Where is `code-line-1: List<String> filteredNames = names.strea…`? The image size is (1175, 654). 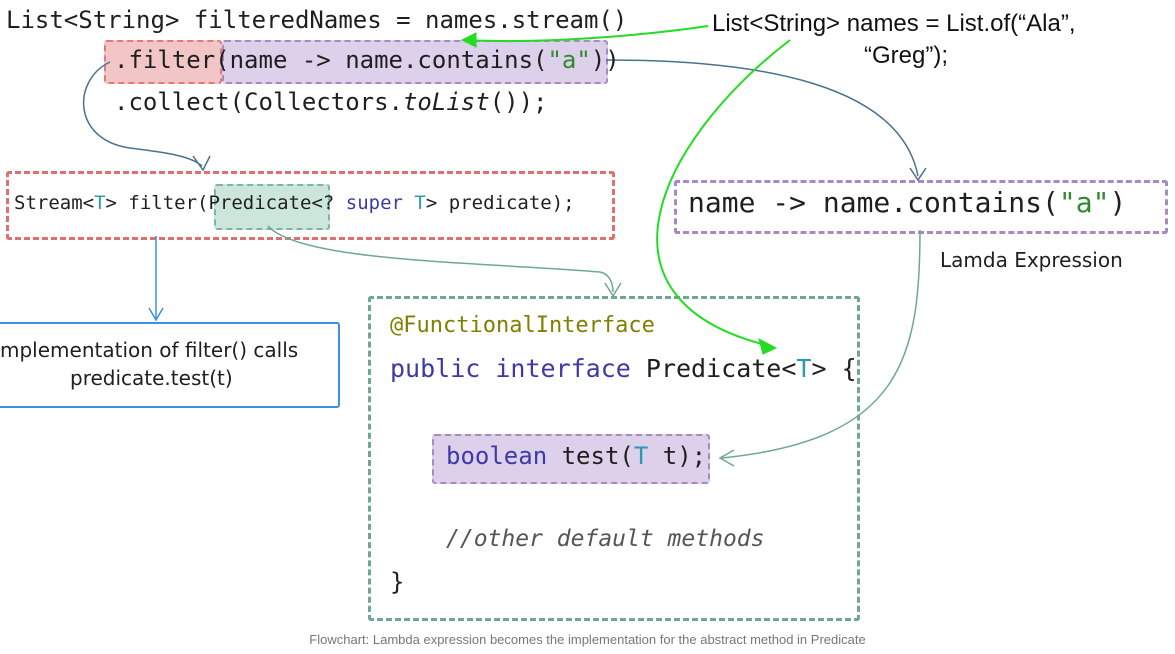 code-line-1: List<String> filteredNames = names.strea… is located at coordinates (316, 20).